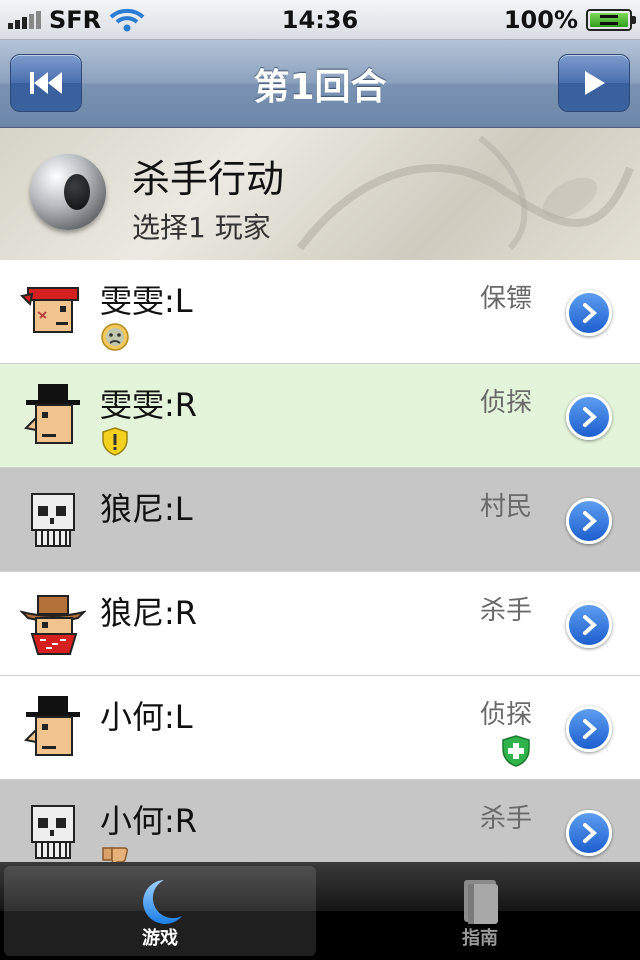  What do you see at coordinates (320, 20) in the screenshot?
I see `status-bar: SFR 14:36 100%` at bounding box center [320, 20].